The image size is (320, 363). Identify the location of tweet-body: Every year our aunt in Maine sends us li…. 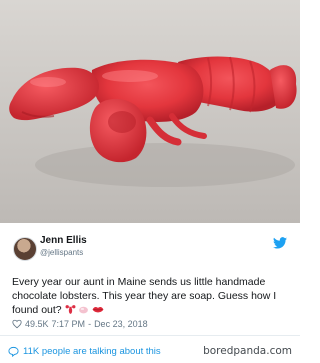
(144, 296).